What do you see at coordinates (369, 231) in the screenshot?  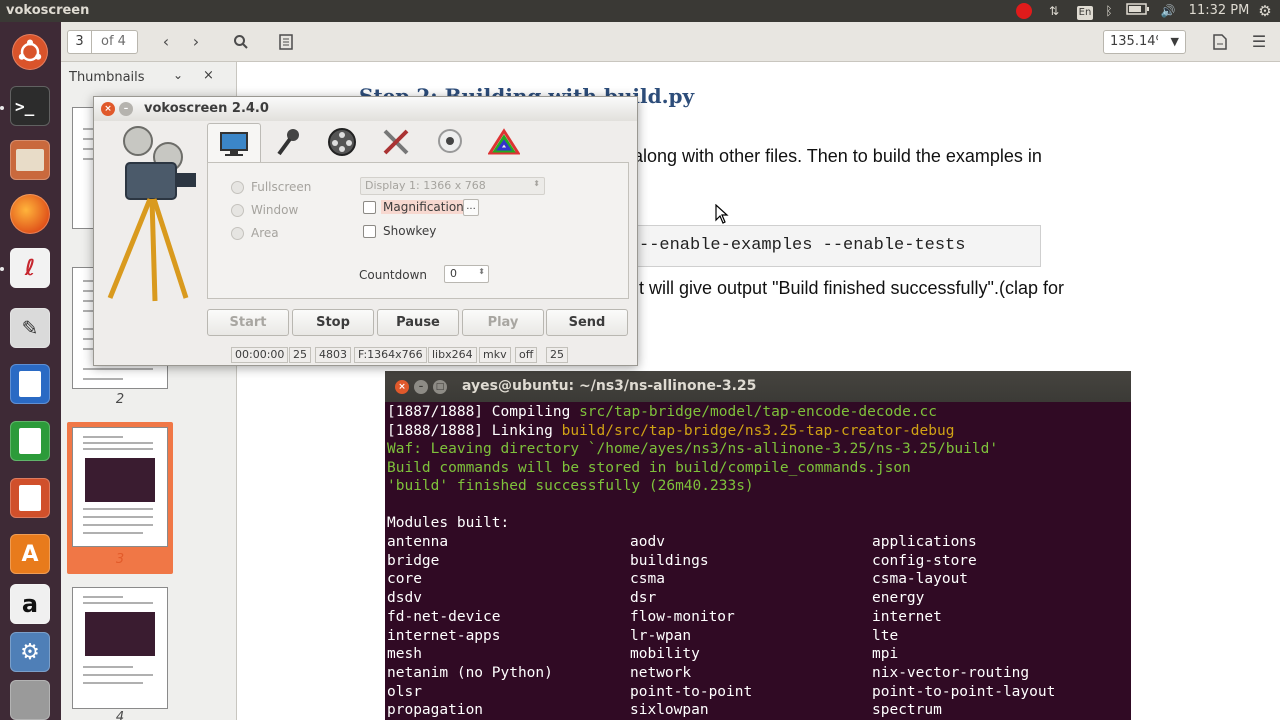 I see `showkey-checkbox` at bounding box center [369, 231].